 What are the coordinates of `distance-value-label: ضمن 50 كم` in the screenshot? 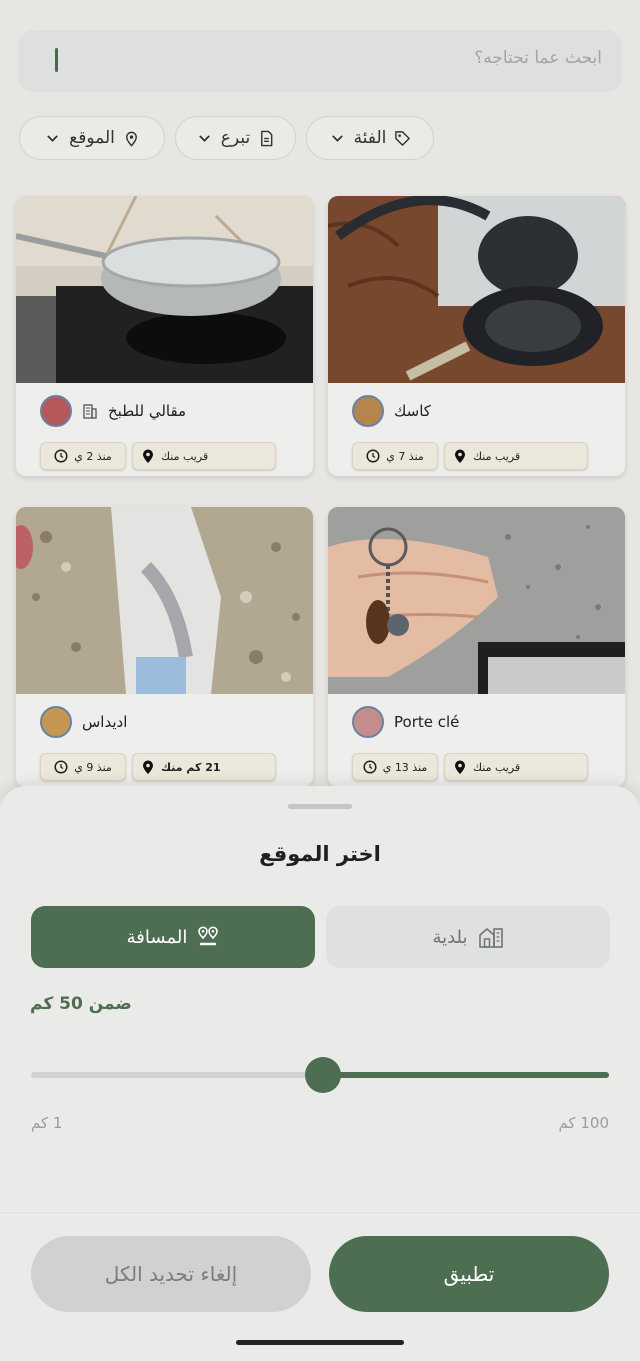 It's located at (81, 1004).